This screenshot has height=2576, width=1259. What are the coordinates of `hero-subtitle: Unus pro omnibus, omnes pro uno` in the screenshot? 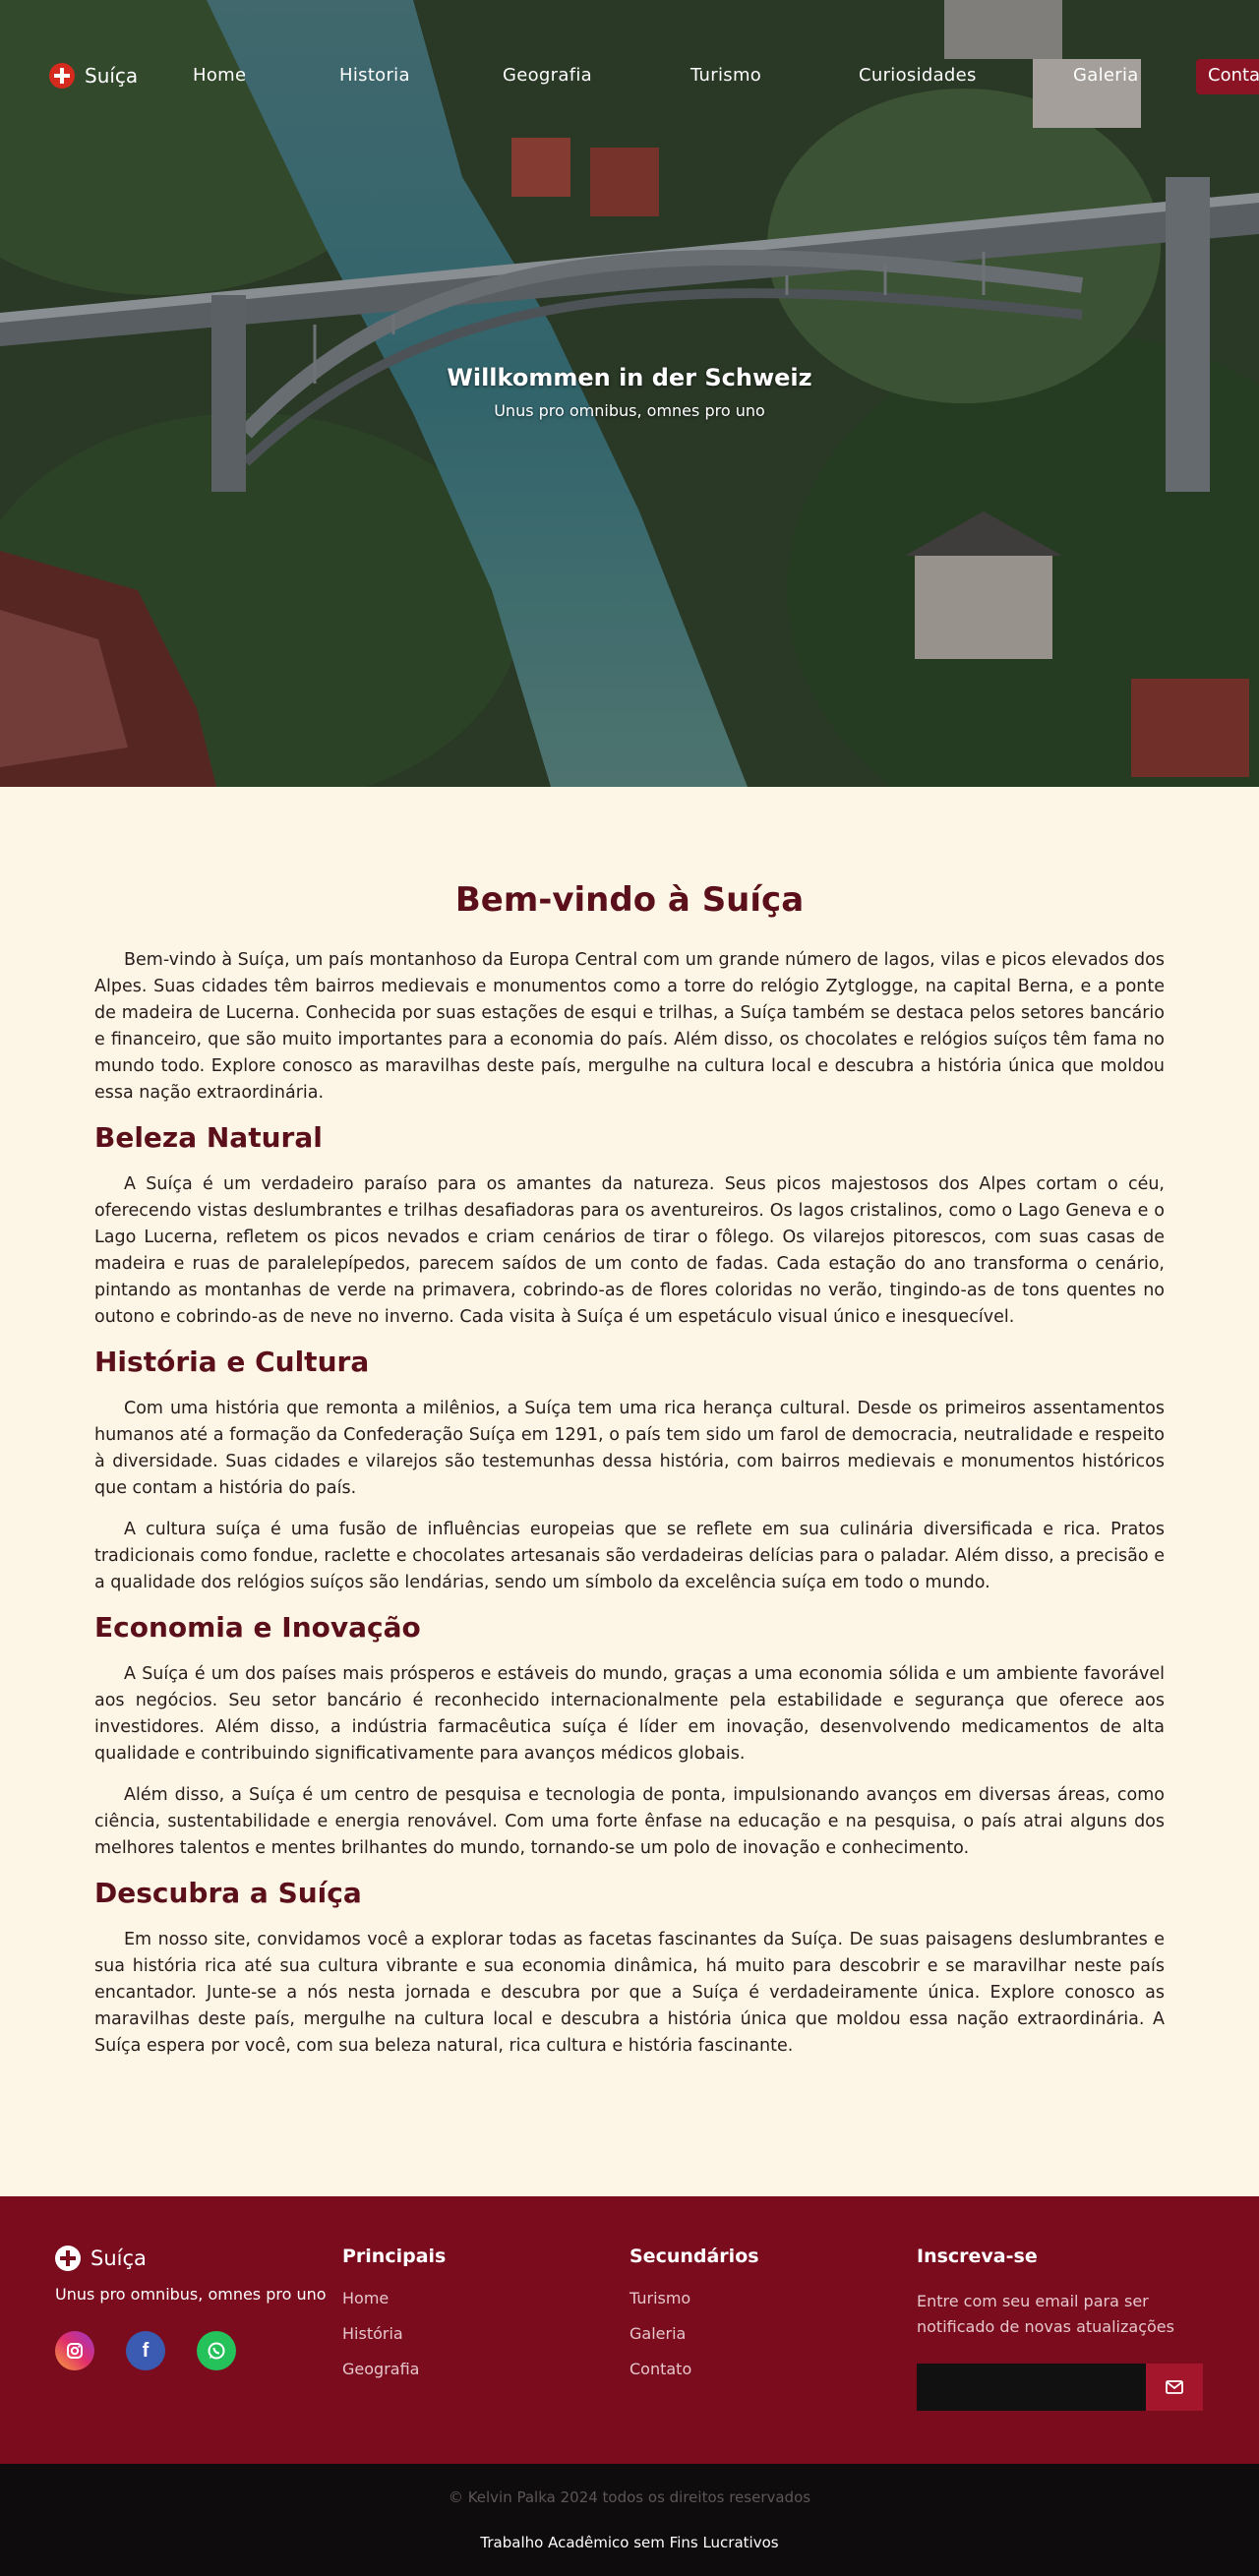 It's located at (629, 410).